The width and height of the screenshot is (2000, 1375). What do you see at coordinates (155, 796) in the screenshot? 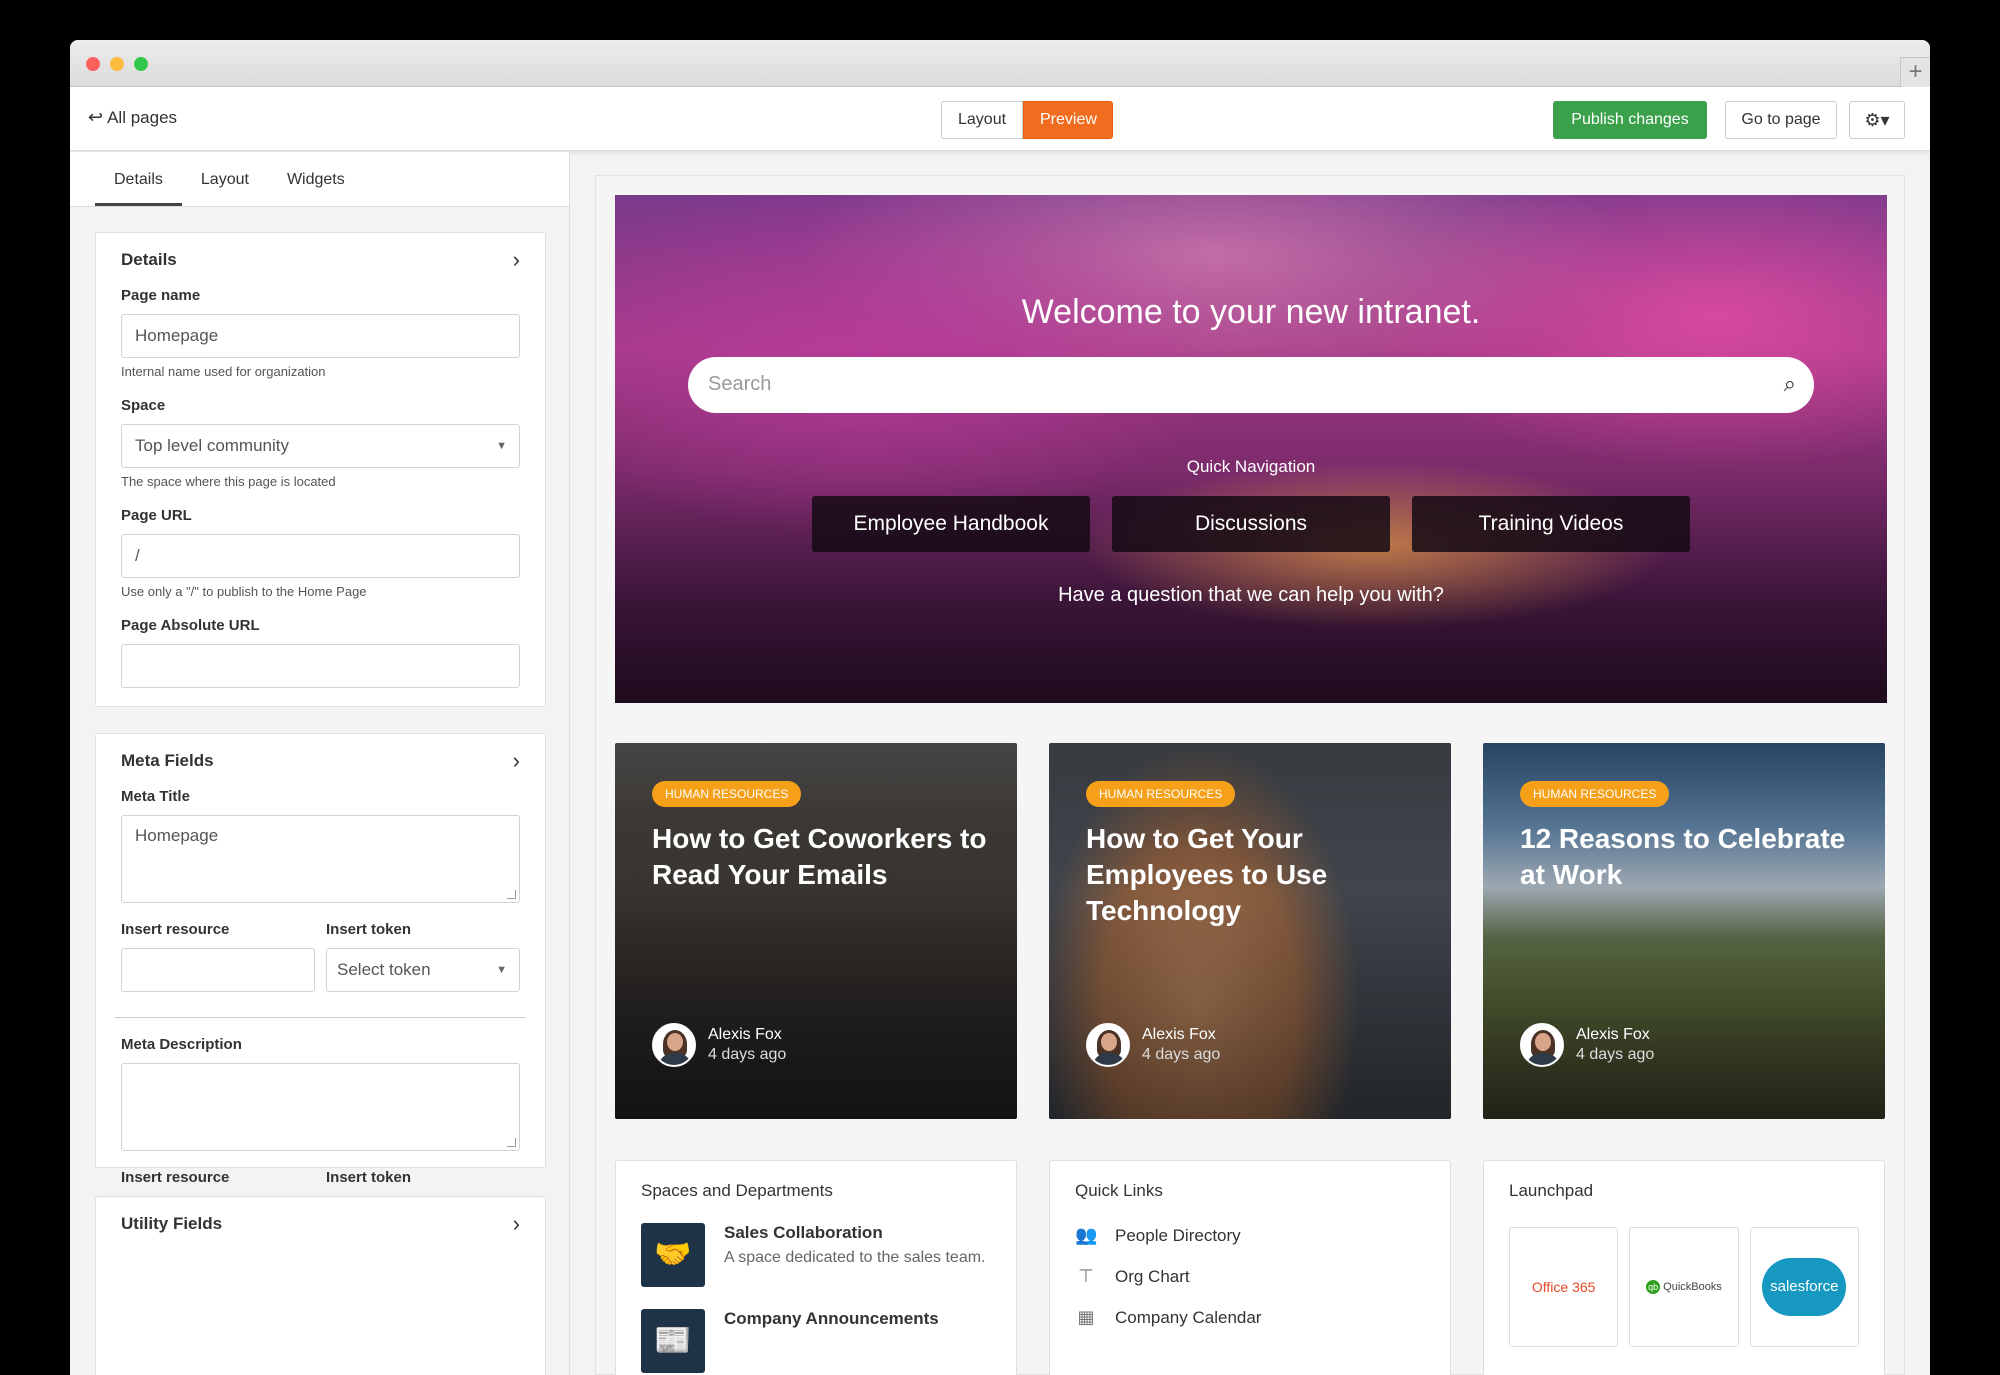
I see `meta-title-label: Meta Title` at bounding box center [155, 796].